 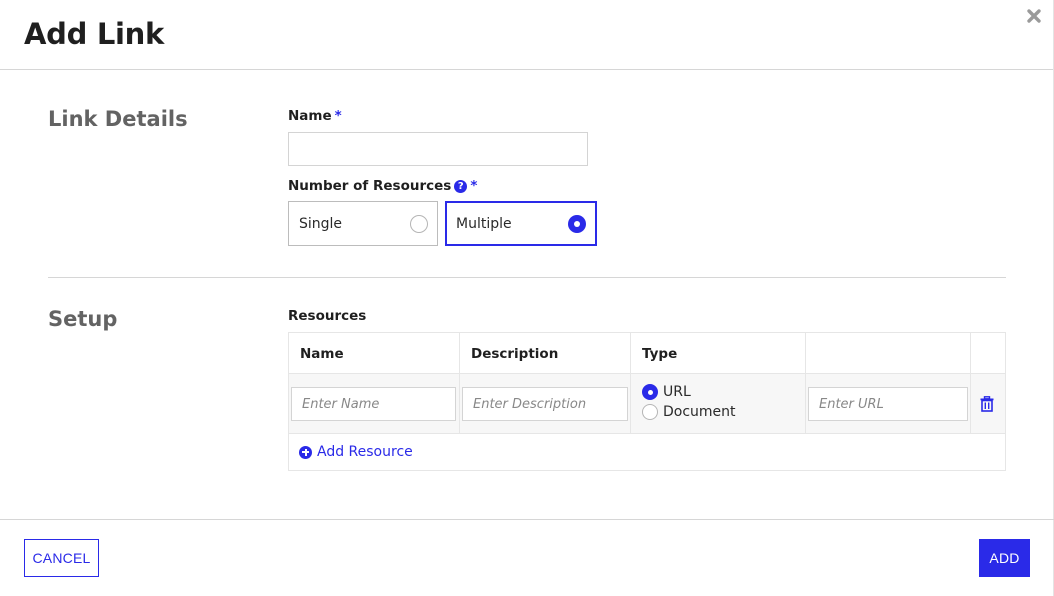 I want to click on resource-description-input, so click(x=545, y=404).